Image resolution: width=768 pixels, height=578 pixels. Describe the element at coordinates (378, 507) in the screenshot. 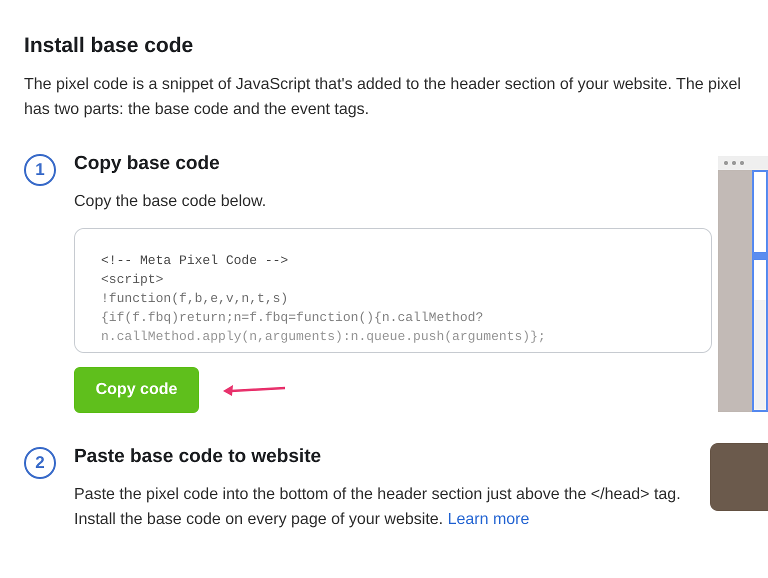

I see `step-description: Paste the pixel code into the bottom of the header section just above the </head> tag. Install the base code on every page of your website. Learn more` at that location.